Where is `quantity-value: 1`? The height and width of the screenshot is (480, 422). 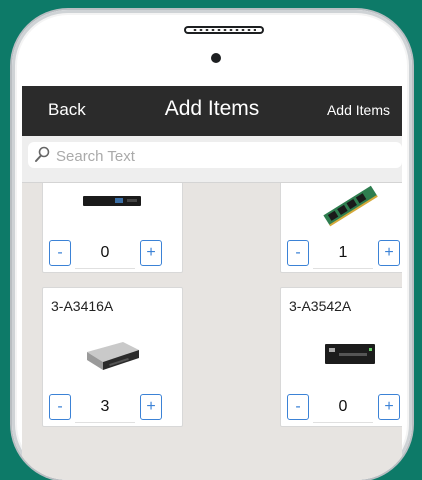
quantity-value: 1 is located at coordinates (343, 253).